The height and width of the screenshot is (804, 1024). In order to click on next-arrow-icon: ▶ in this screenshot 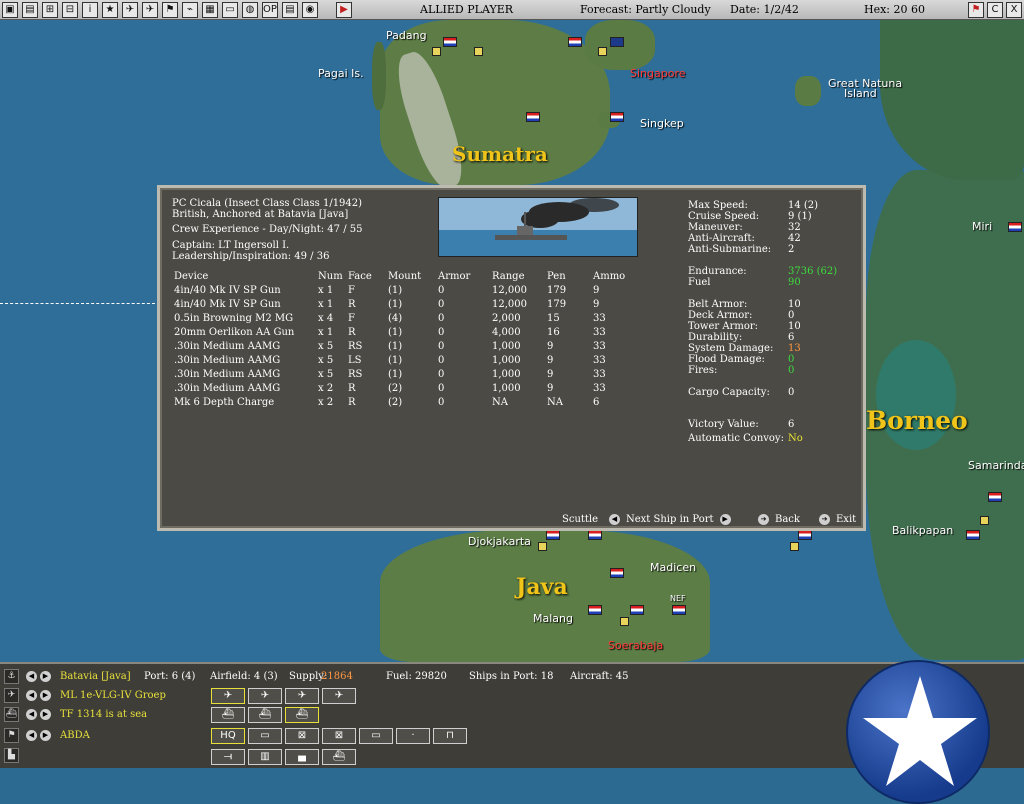, I will do `click(725, 519)`.